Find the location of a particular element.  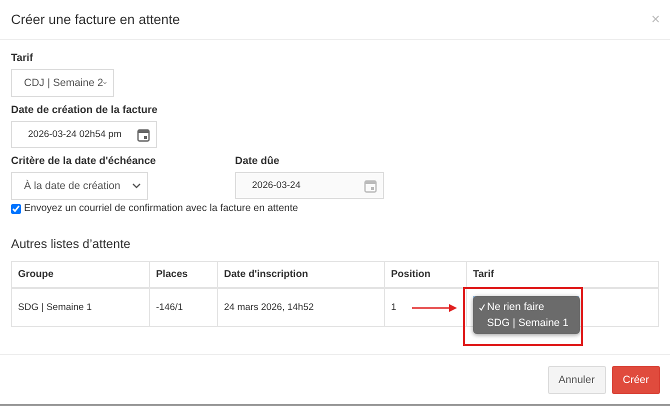

field-label: Date dûe is located at coordinates (257, 161).